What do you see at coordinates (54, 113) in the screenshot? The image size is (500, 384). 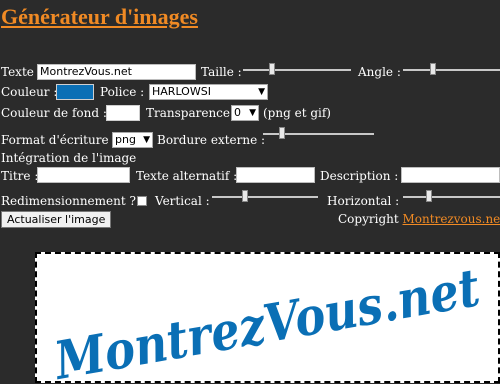 I see `bg-color-label: Couleur de fond :` at bounding box center [54, 113].